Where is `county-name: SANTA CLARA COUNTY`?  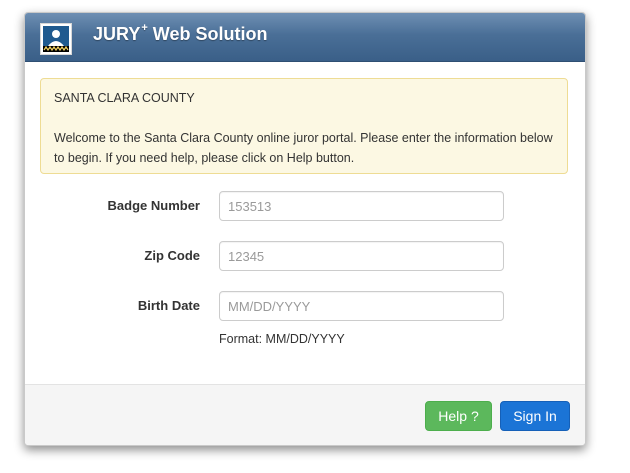
county-name: SANTA CLARA COUNTY is located at coordinates (124, 98).